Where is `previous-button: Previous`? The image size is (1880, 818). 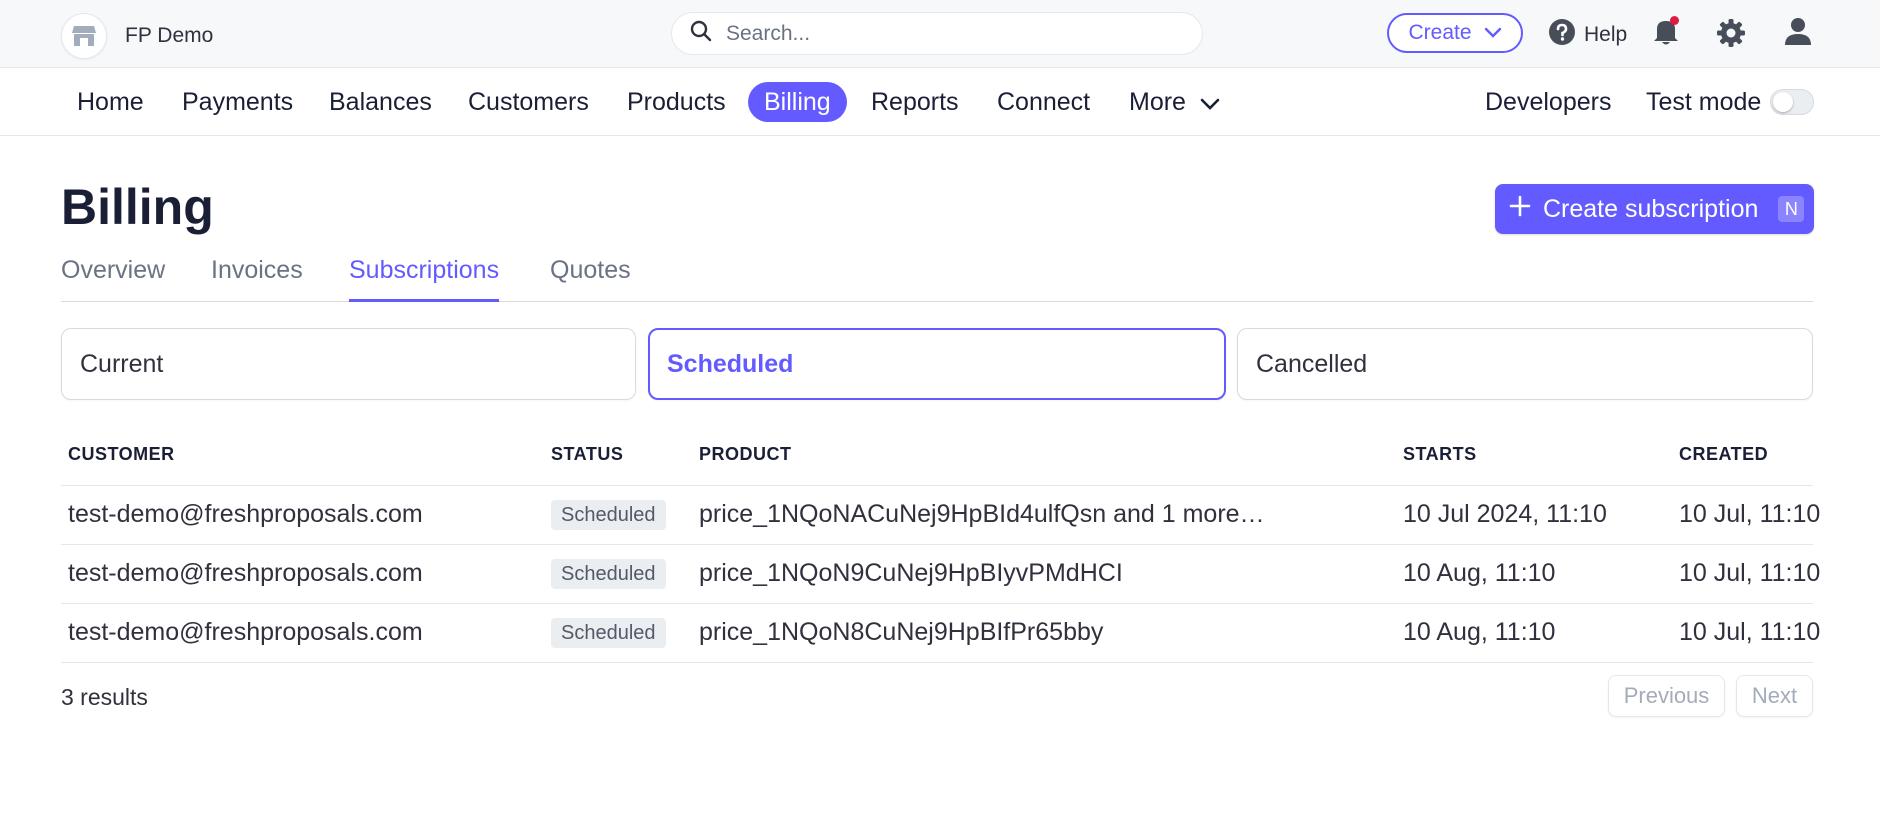
previous-button: Previous is located at coordinates (1666, 696).